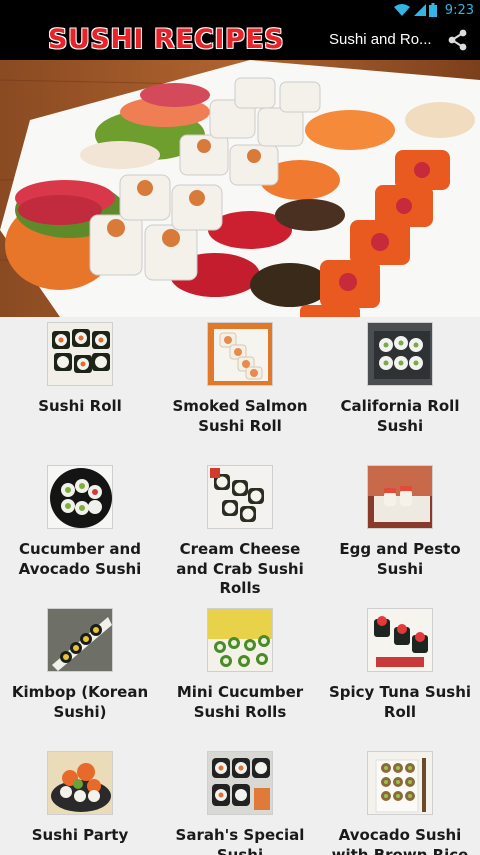 The image size is (480, 855). What do you see at coordinates (166, 39) in the screenshot?
I see `app-title: SUSHI RECIPES` at bounding box center [166, 39].